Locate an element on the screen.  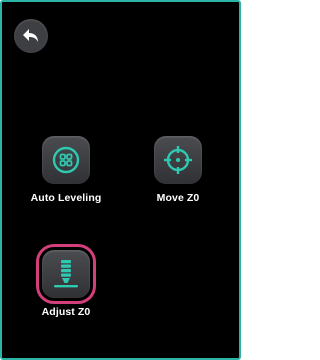
crosshair-icon is located at coordinates (178, 160).